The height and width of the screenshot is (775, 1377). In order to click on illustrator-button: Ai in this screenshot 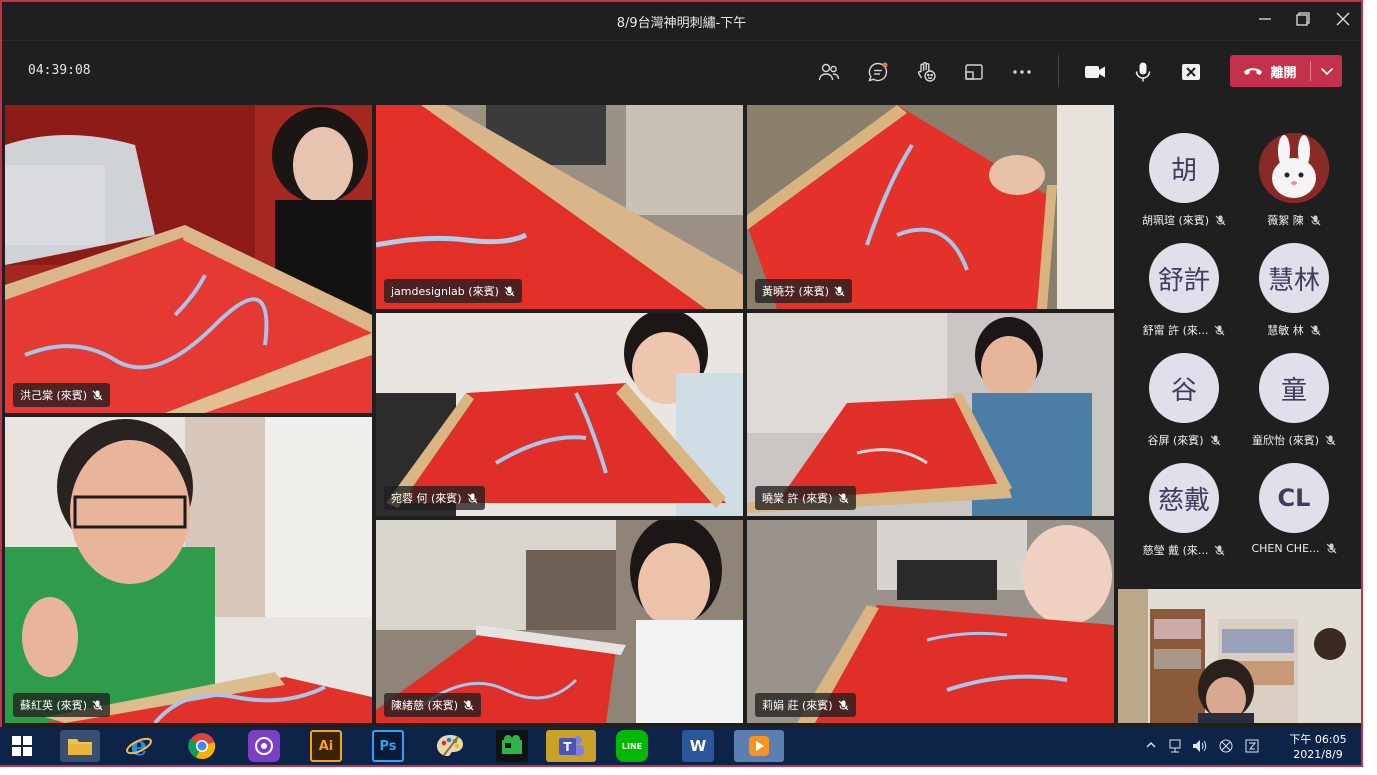, I will do `click(326, 746)`.